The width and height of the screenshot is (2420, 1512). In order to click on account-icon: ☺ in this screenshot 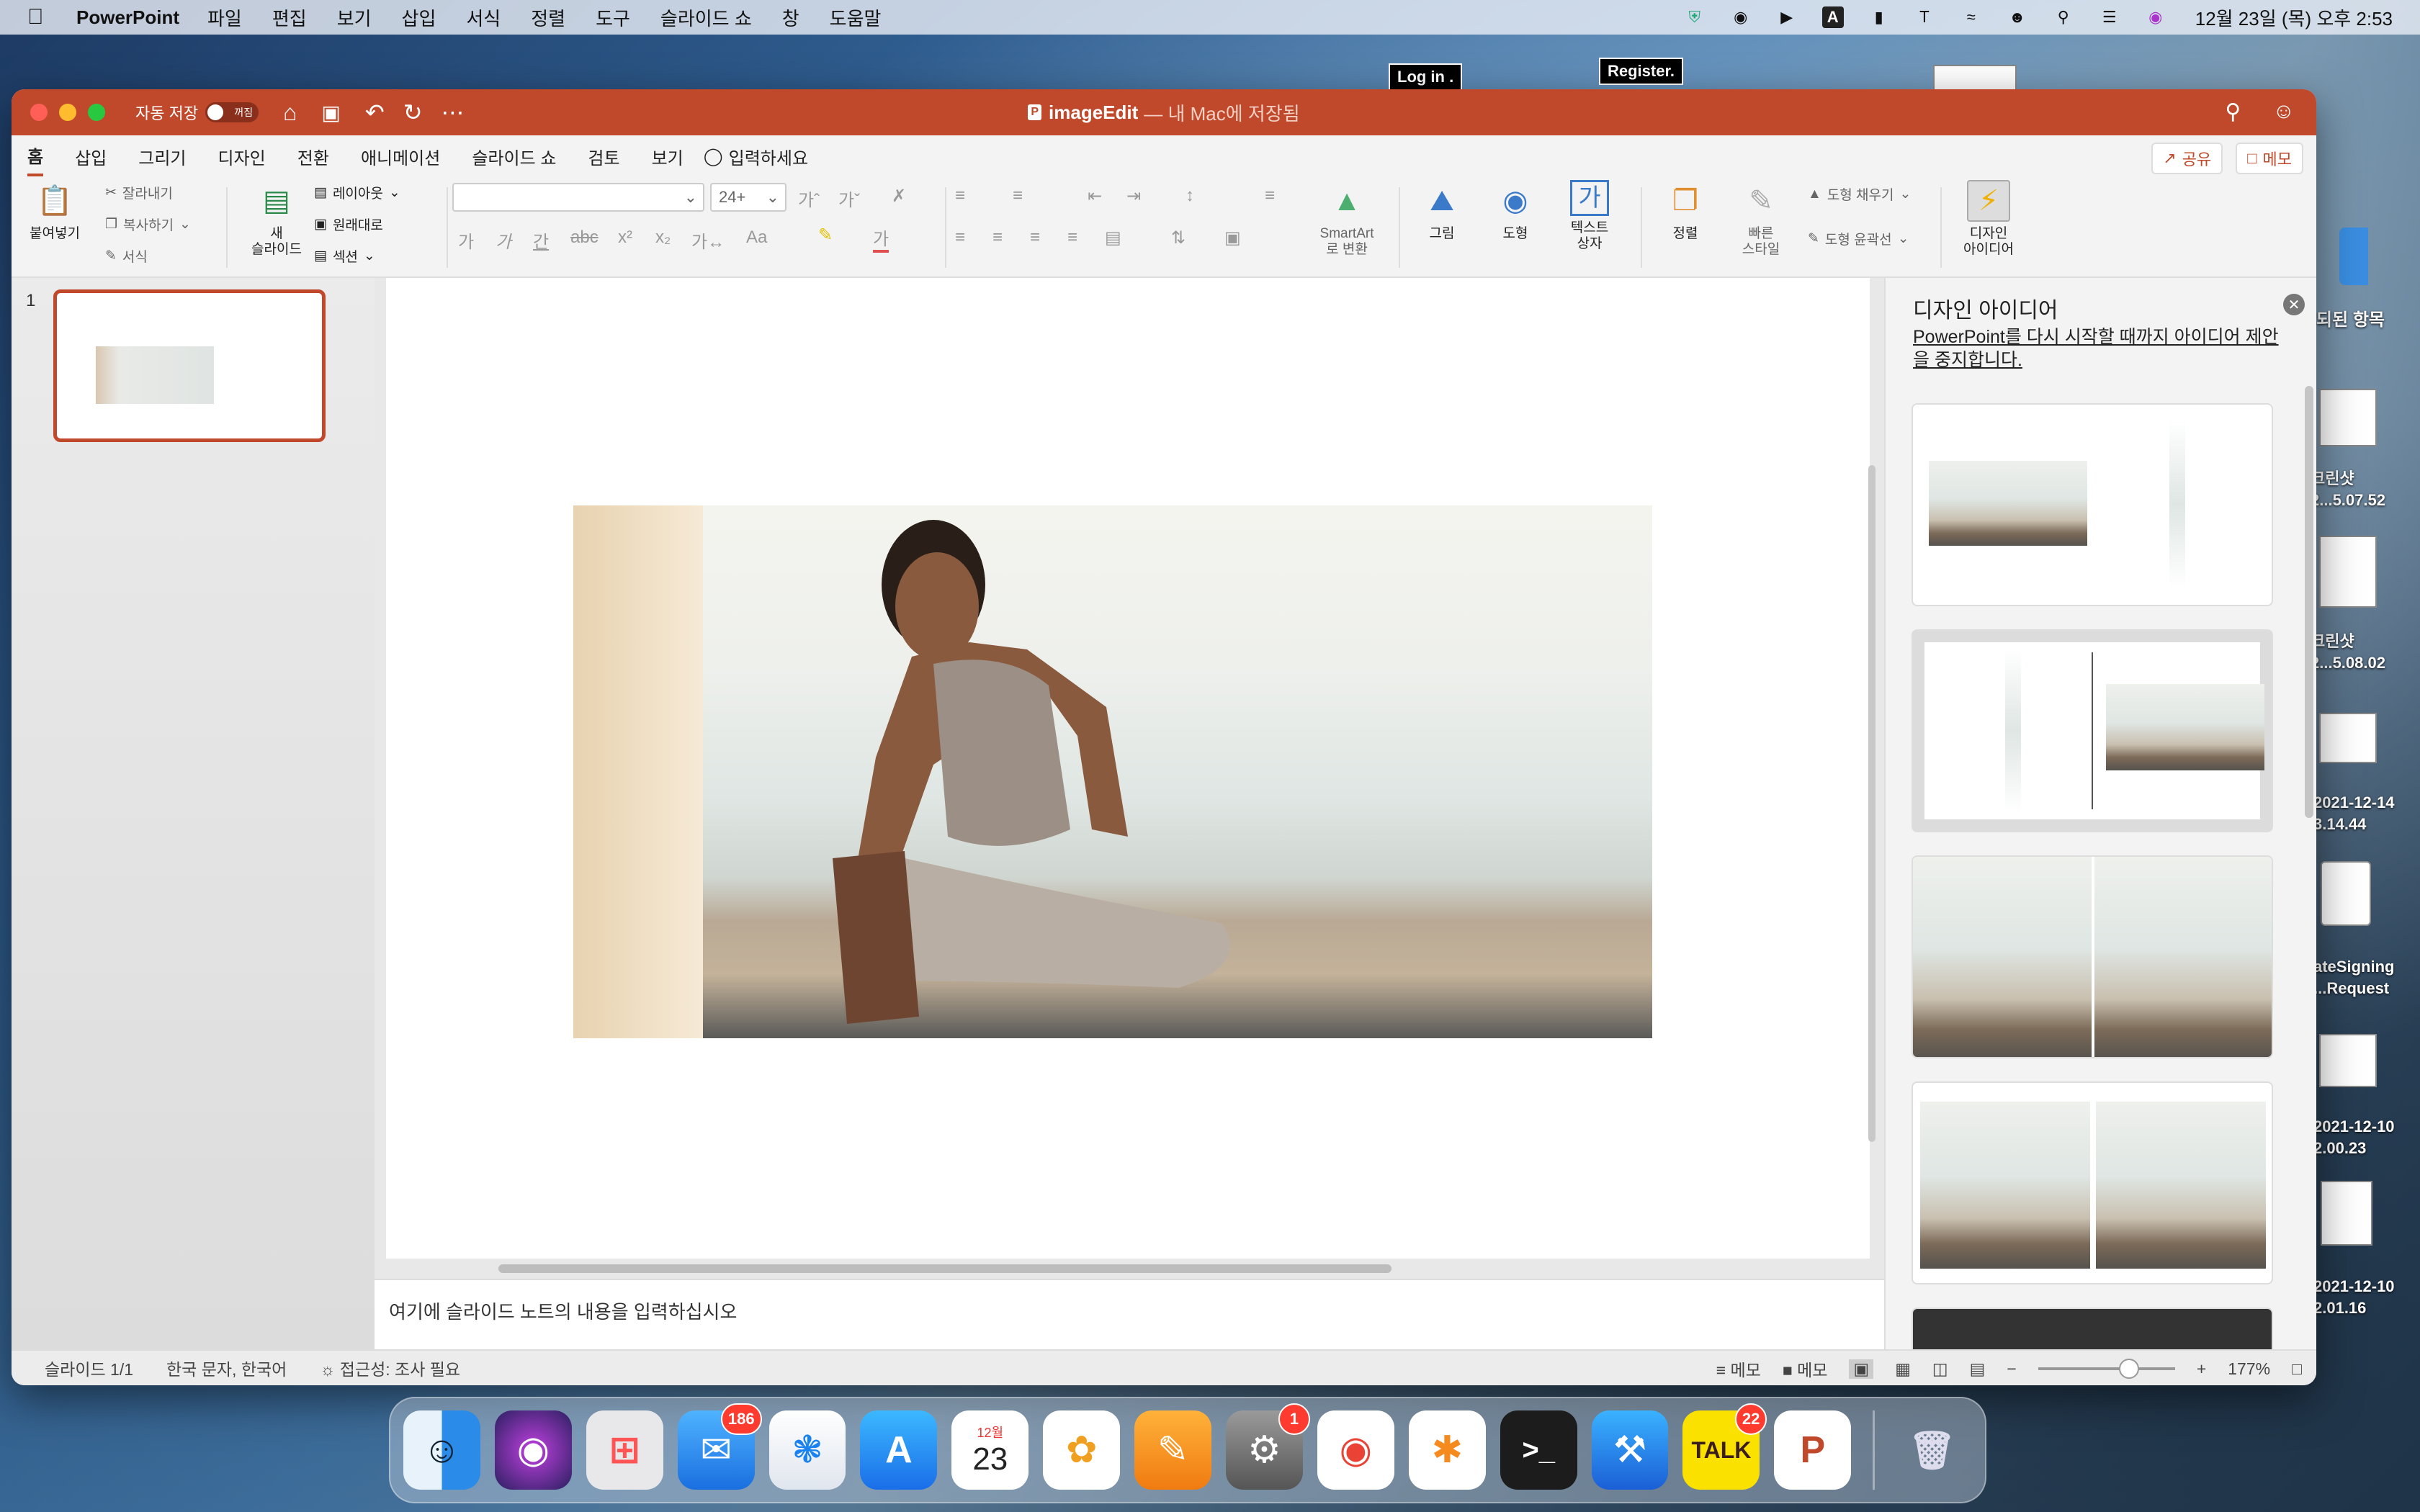, I will do `click(2283, 112)`.